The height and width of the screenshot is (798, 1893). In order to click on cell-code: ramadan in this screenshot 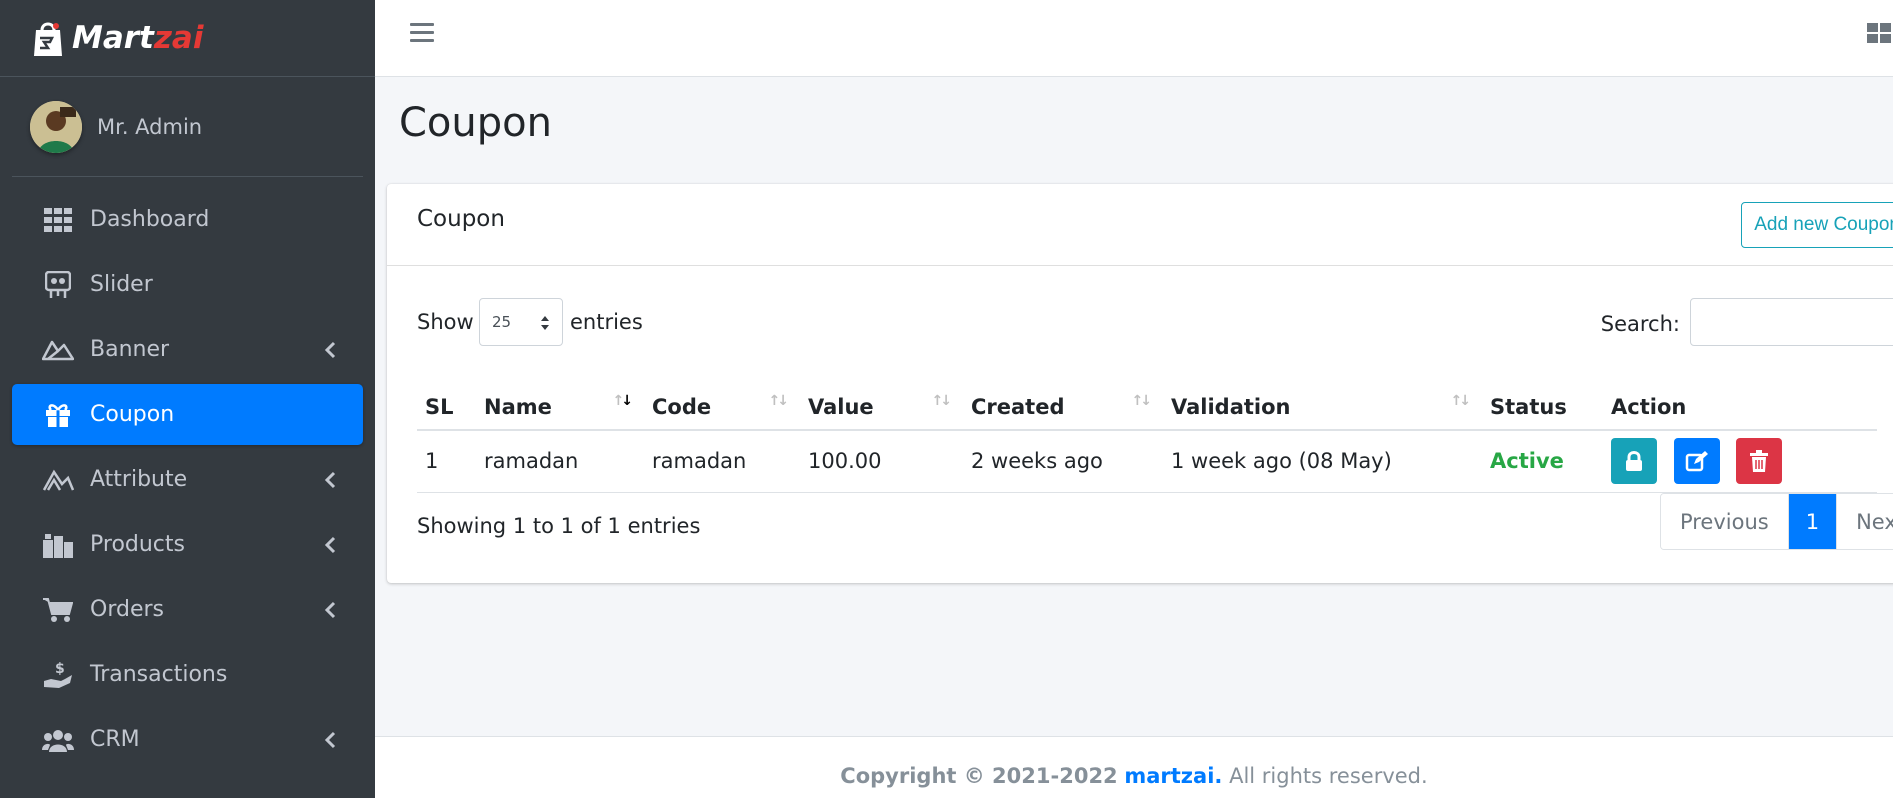, I will do `click(722, 461)`.